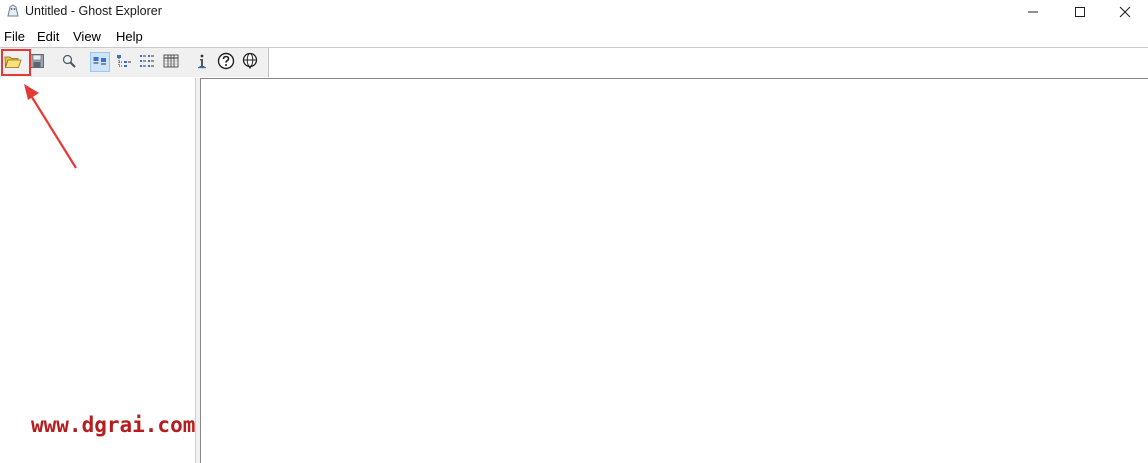 The image size is (1148, 463). I want to click on watermark-text: www.dgrai.com, so click(113, 425).